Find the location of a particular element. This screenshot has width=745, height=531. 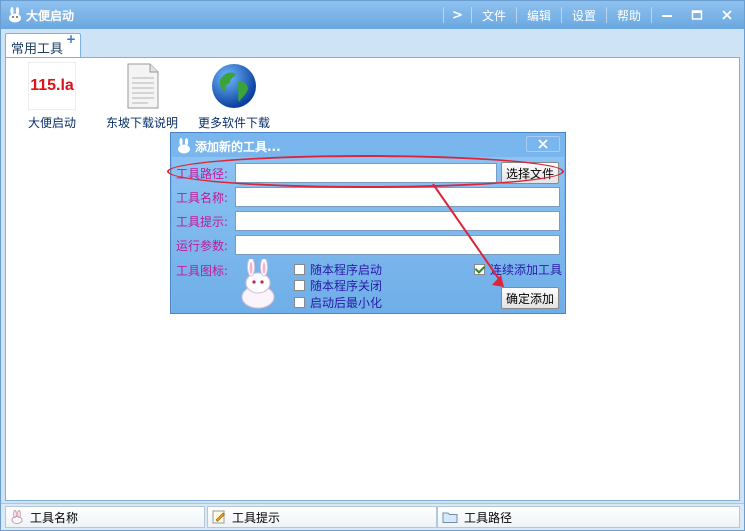

status-bar: 工具名称 工具提示 工具路径 is located at coordinates (372, 516).